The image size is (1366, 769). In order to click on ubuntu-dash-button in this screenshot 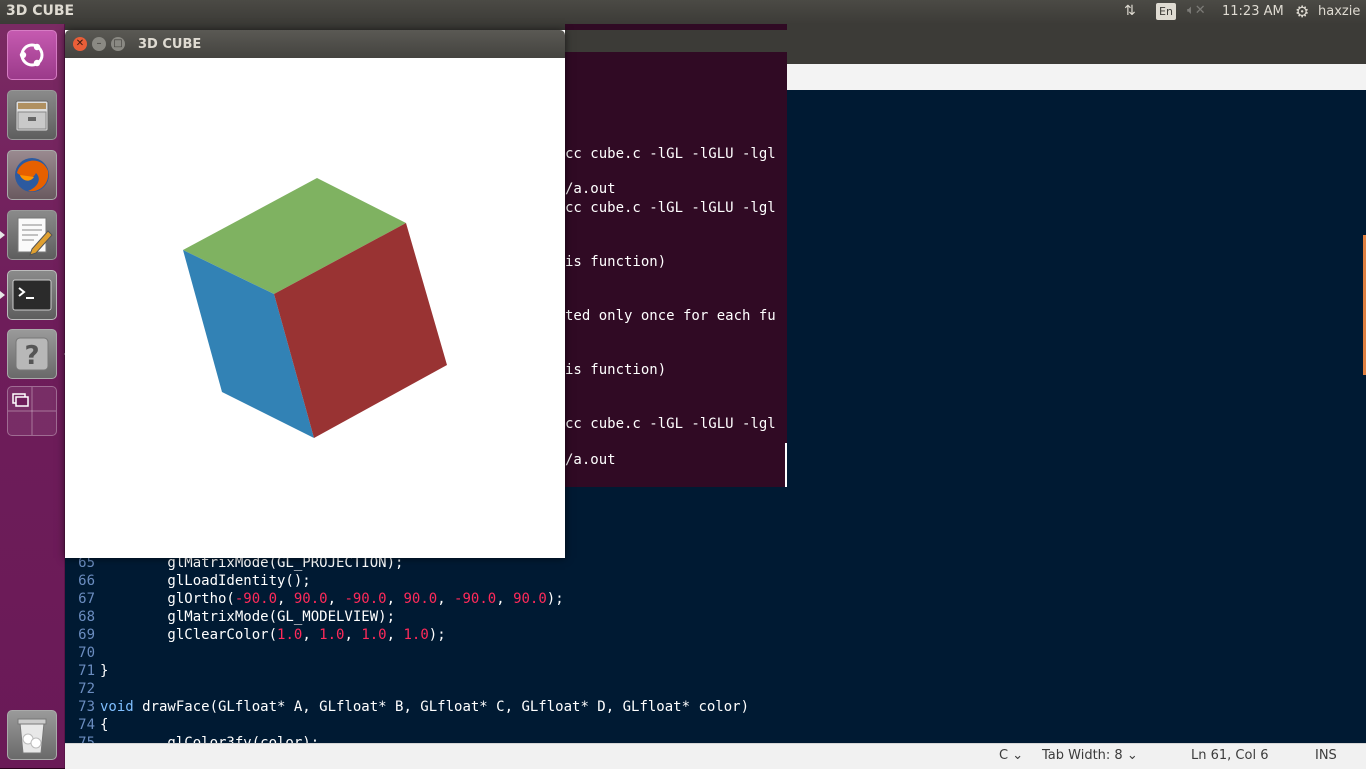, I will do `click(32, 55)`.